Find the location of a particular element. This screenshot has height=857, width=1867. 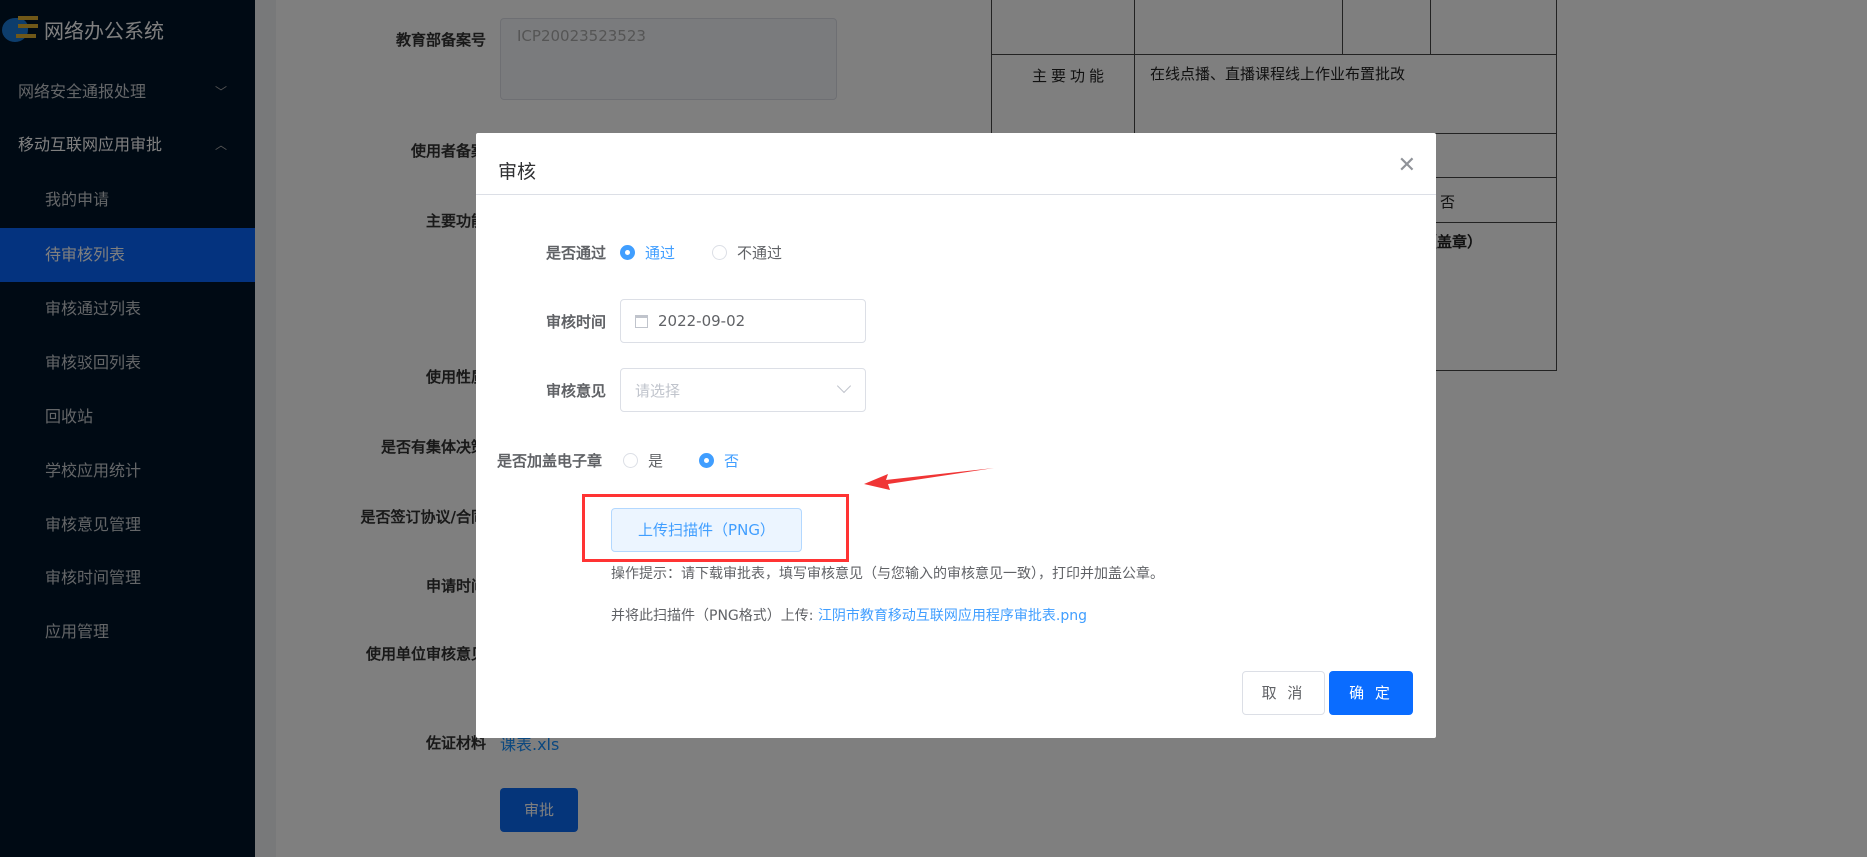

radio-pass: 通过 is located at coordinates (647, 252).